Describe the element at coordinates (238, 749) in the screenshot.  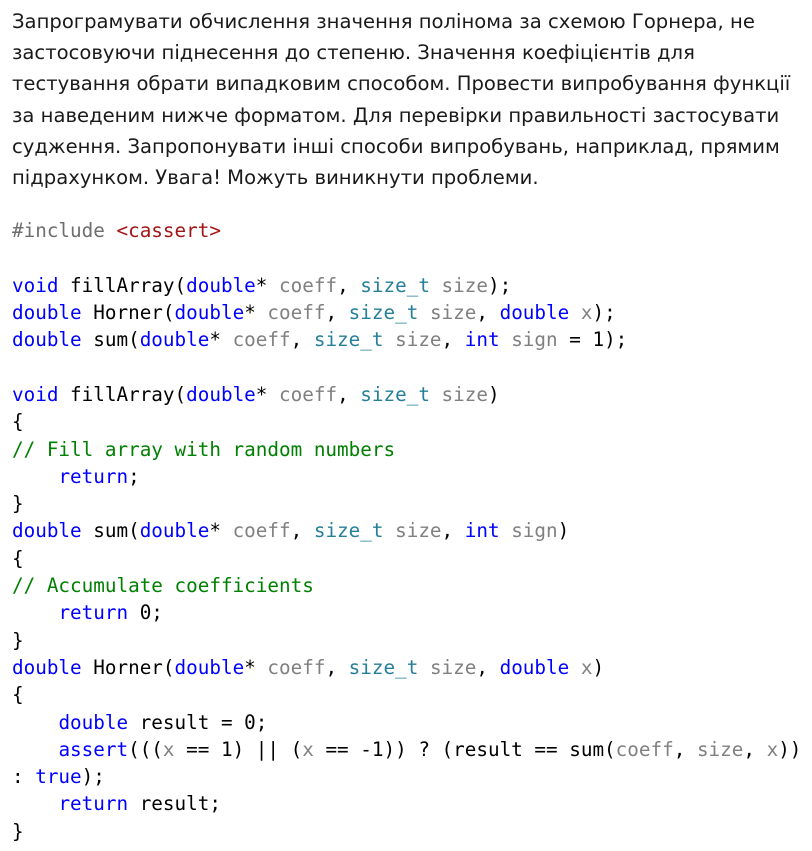
I see `code-token: == 1) || (` at that location.